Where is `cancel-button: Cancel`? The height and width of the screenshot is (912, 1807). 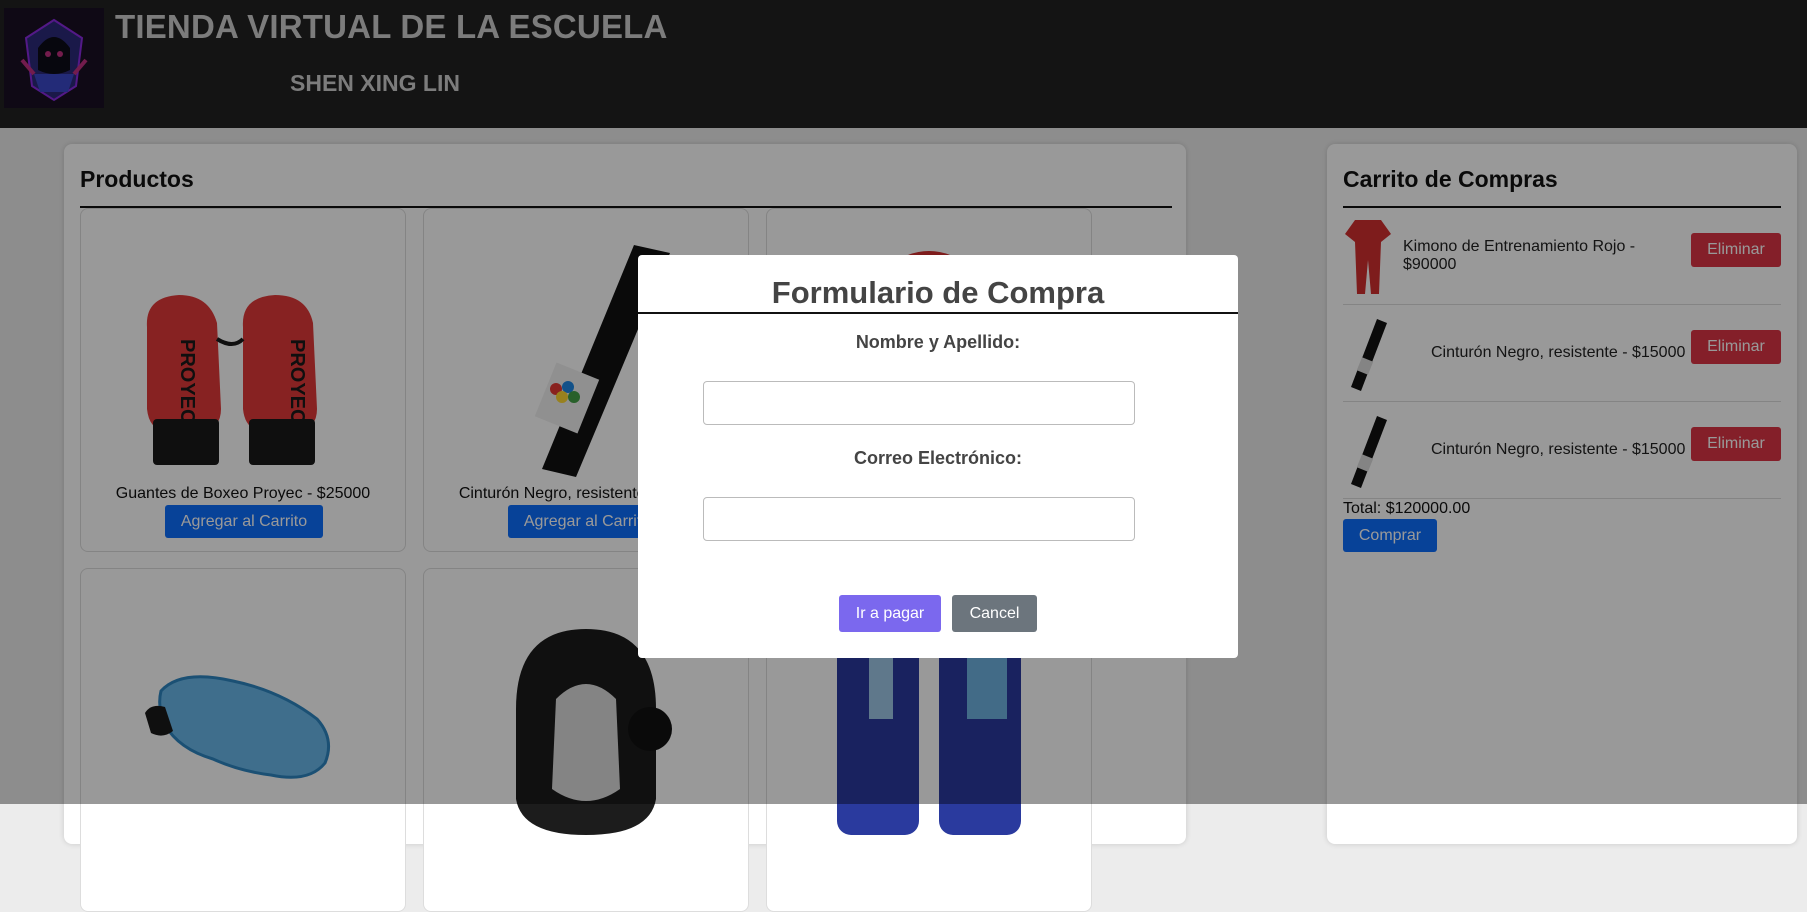 cancel-button: Cancel is located at coordinates (994, 613).